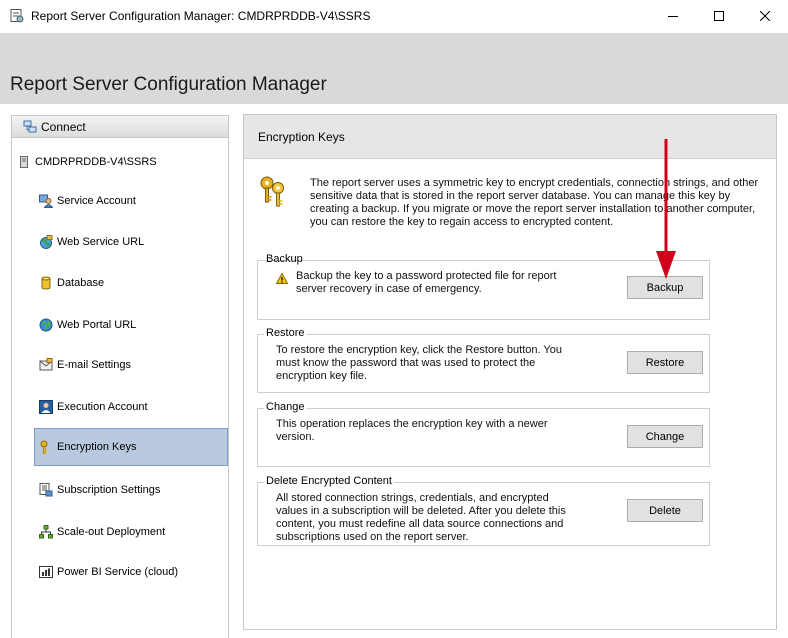 This screenshot has width=788, height=638. What do you see at coordinates (46, 532) in the screenshot?
I see `scaleout-icon` at bounding box center [46, 532].